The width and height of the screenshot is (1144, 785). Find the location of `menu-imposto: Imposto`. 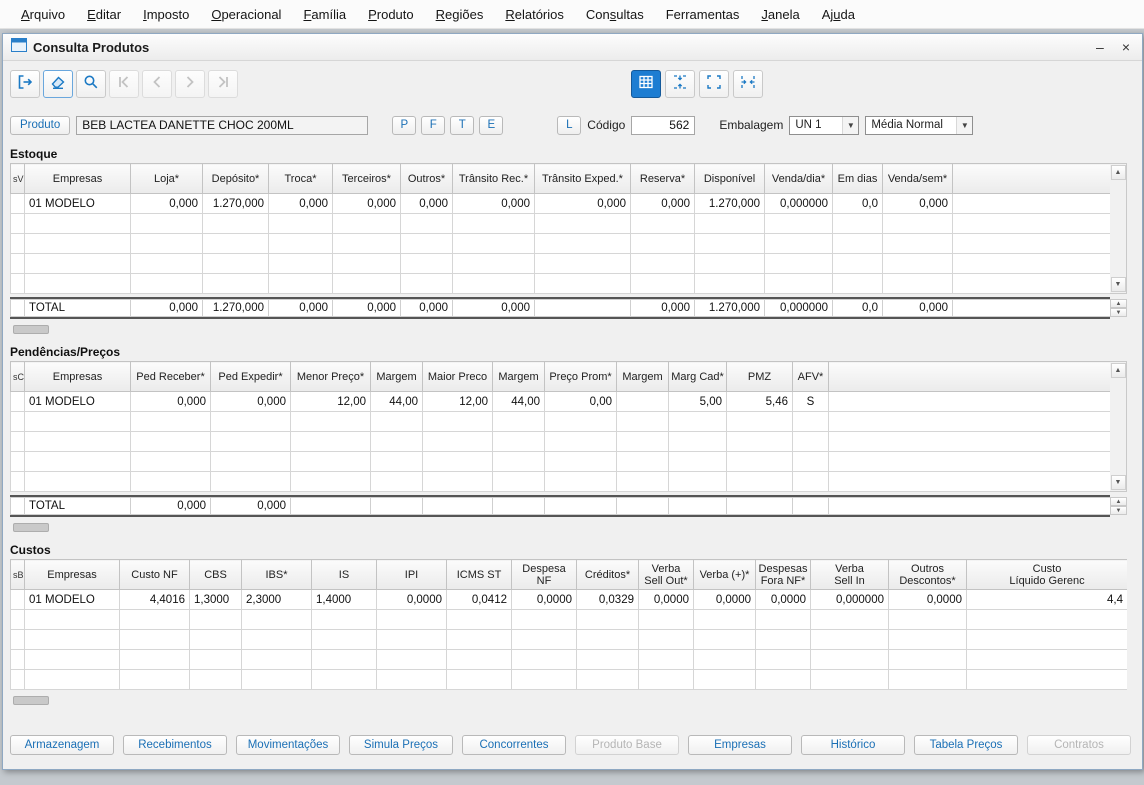

menu-imposto: Imposto is located at coordinates (166, 14).